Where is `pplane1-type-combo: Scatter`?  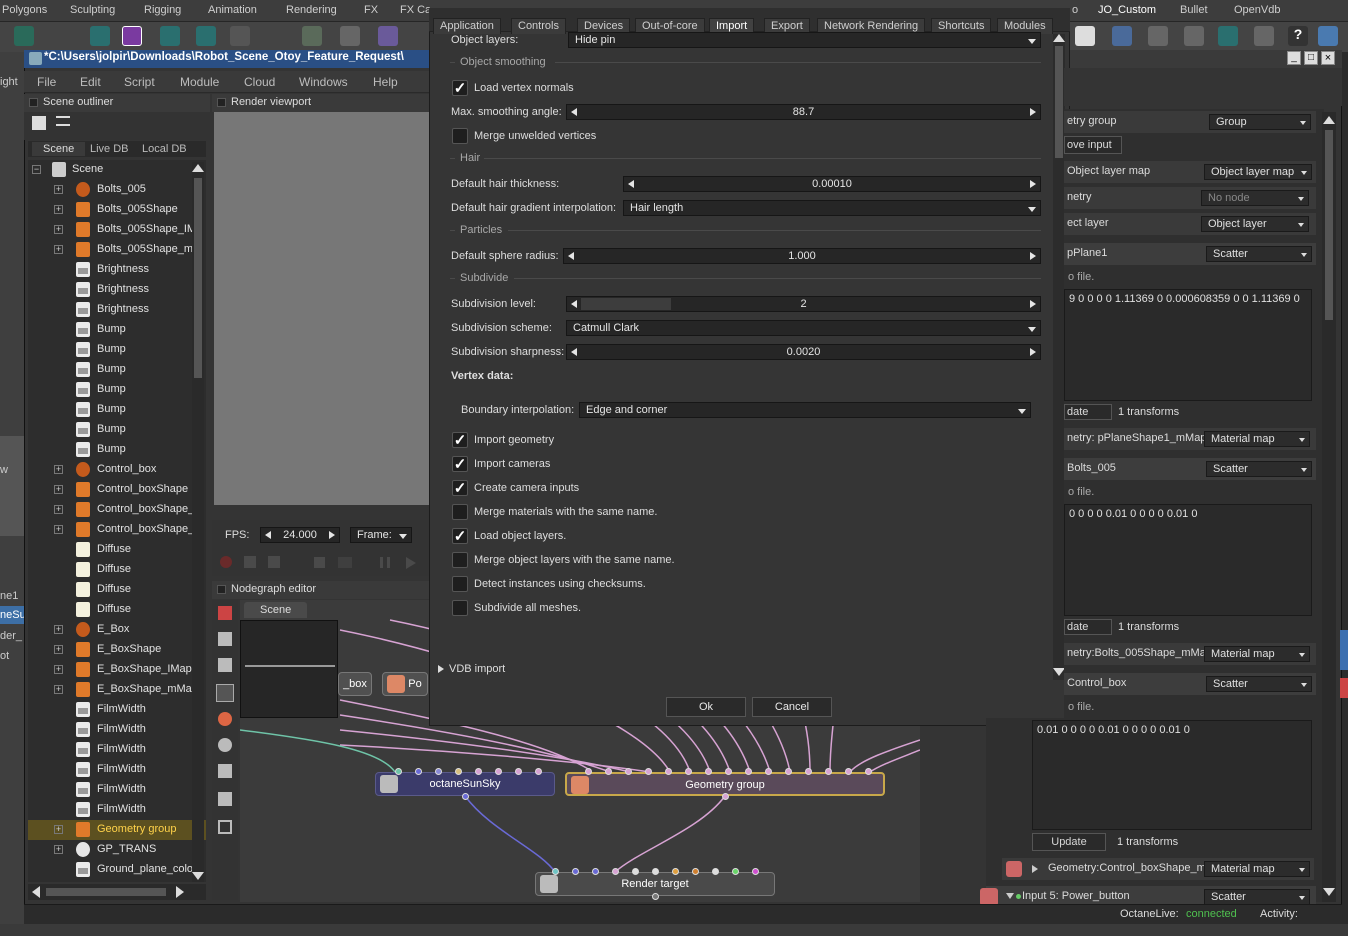
pplane1-type-combo: Scatter is located at coordinates (1259, 254).